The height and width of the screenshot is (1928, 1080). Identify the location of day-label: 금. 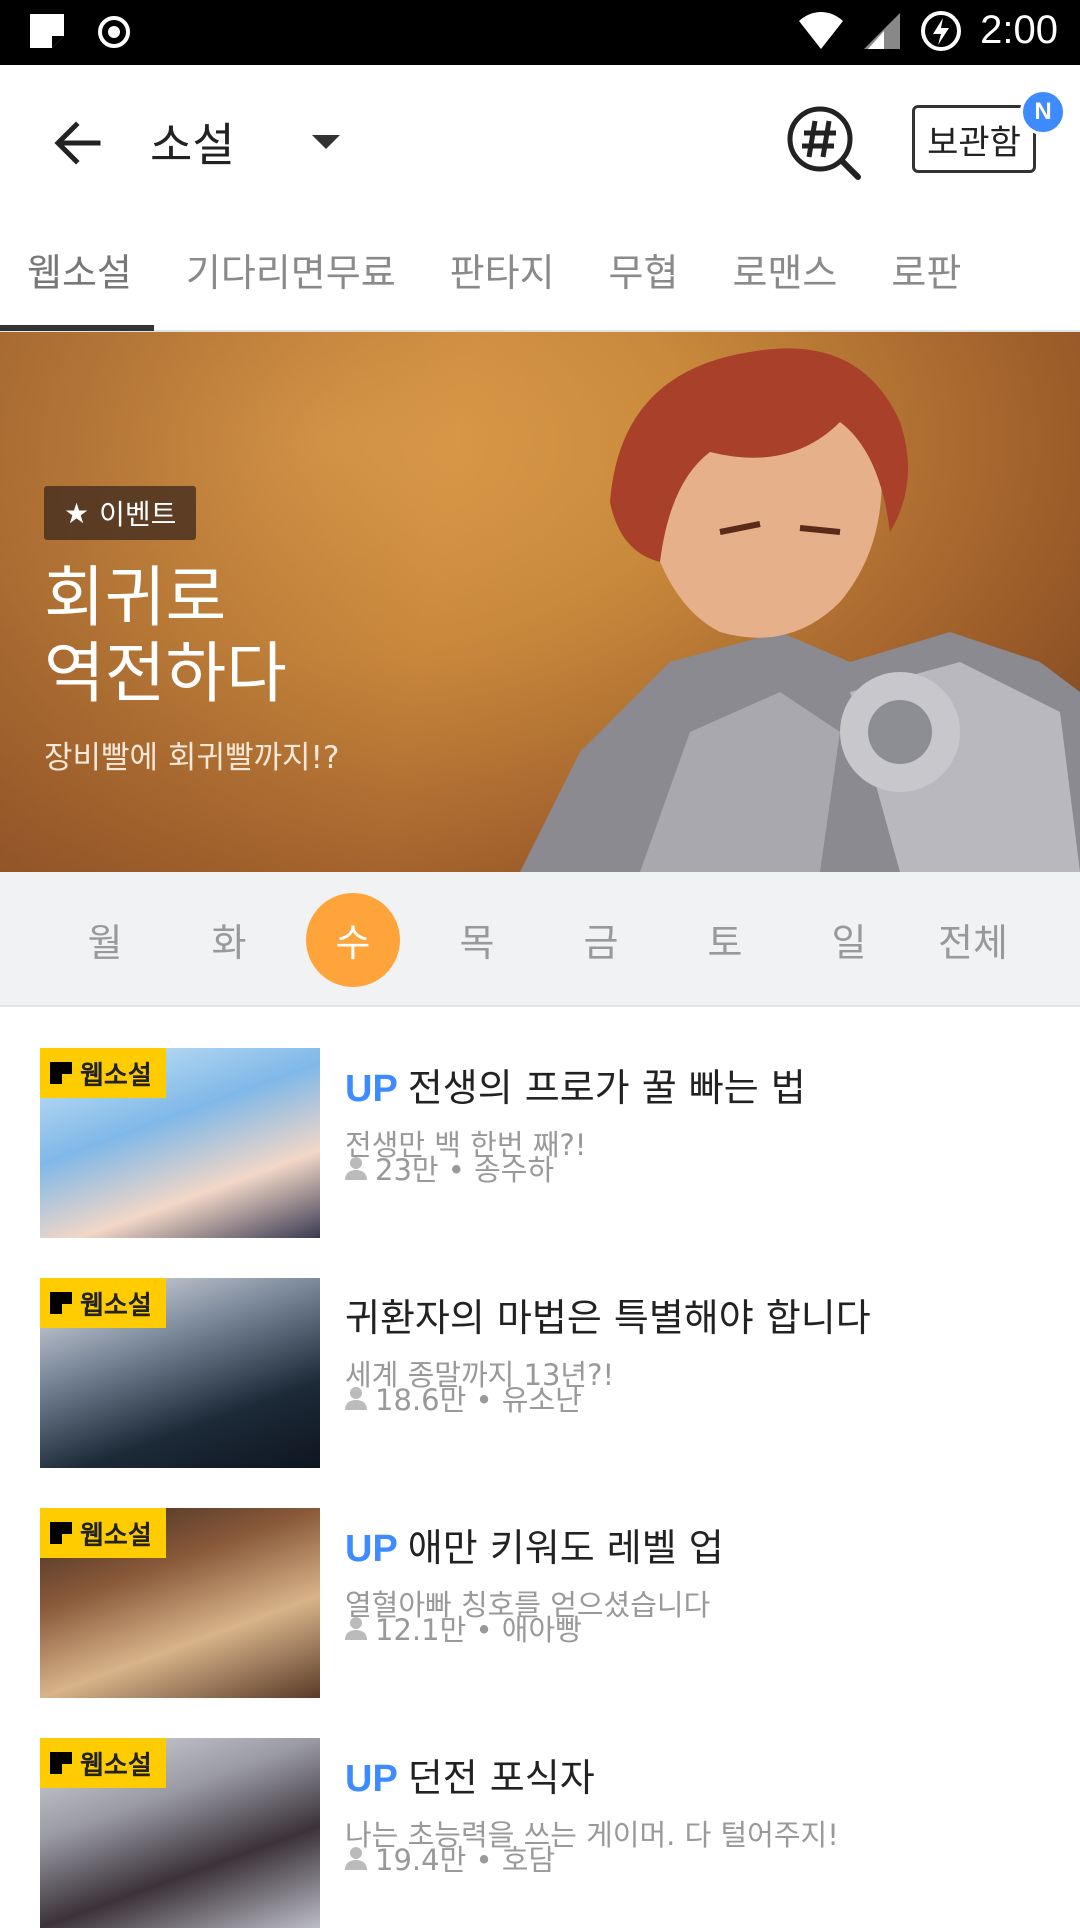
(601, 943).